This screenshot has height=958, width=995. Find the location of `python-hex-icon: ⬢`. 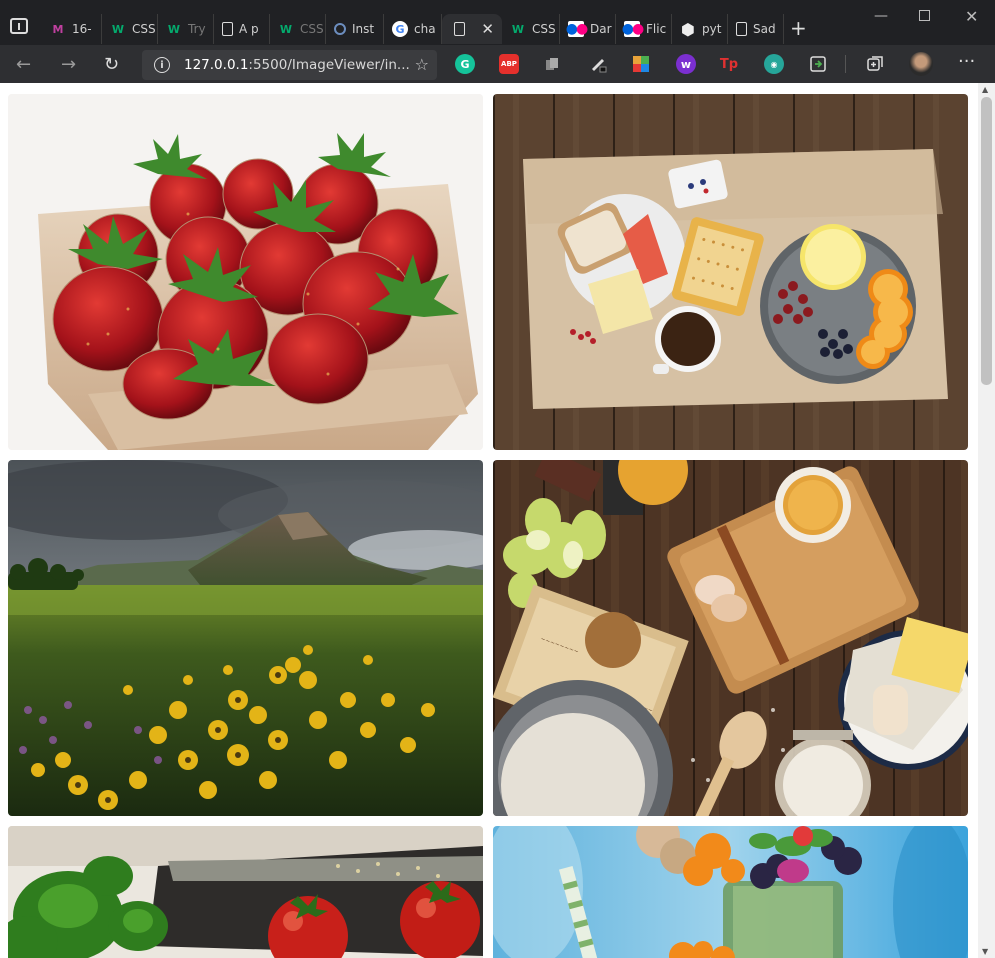

python-hex-icon: ⬢ is located at coordinates (688, 29).